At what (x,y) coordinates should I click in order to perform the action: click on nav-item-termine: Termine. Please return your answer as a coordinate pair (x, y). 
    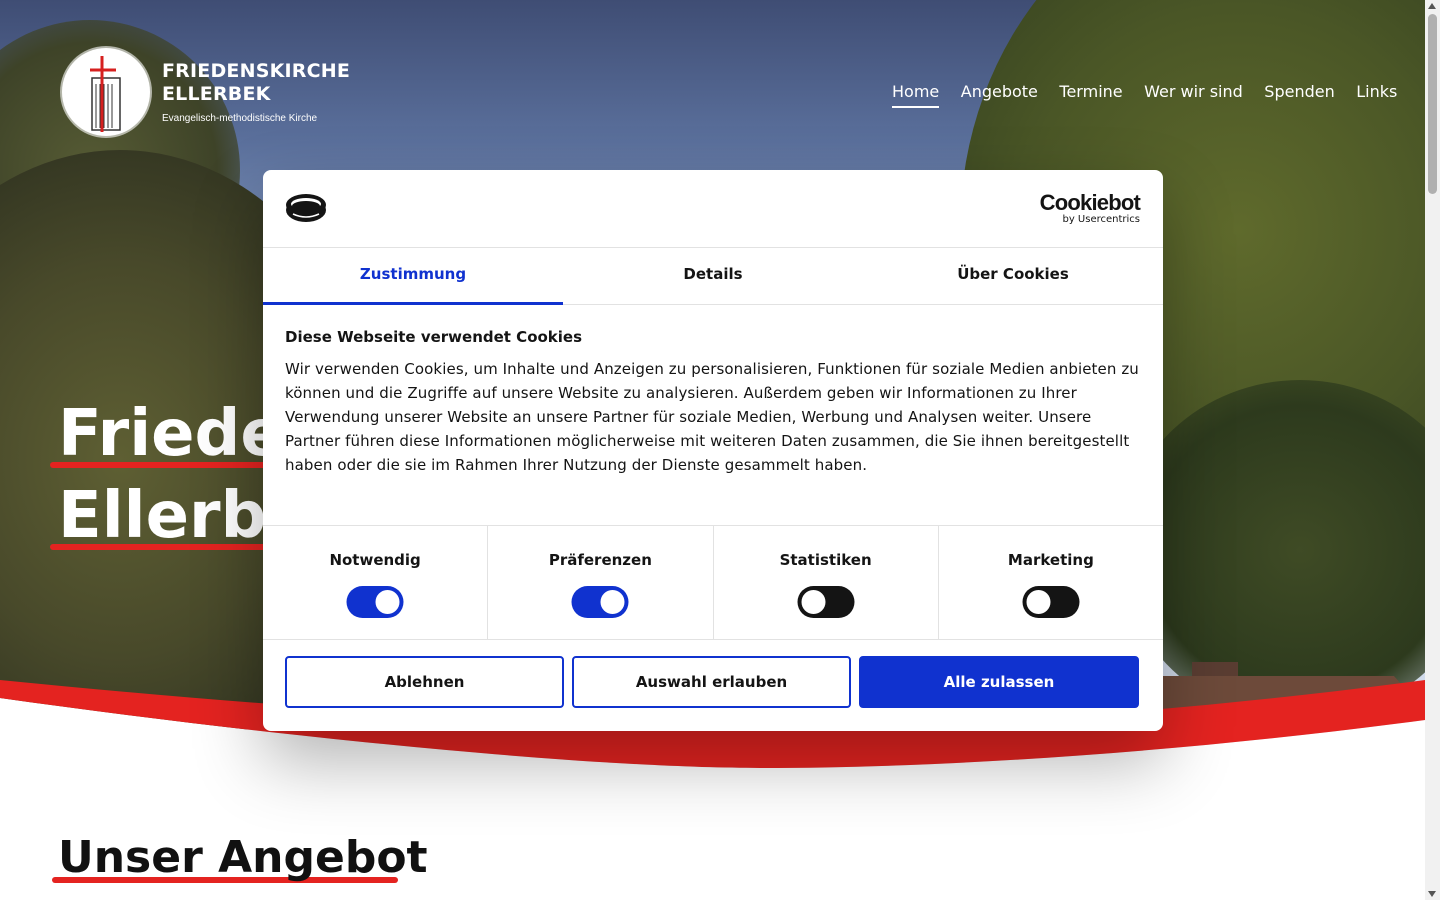
    Looking at the image, I should click on (1090, 95).